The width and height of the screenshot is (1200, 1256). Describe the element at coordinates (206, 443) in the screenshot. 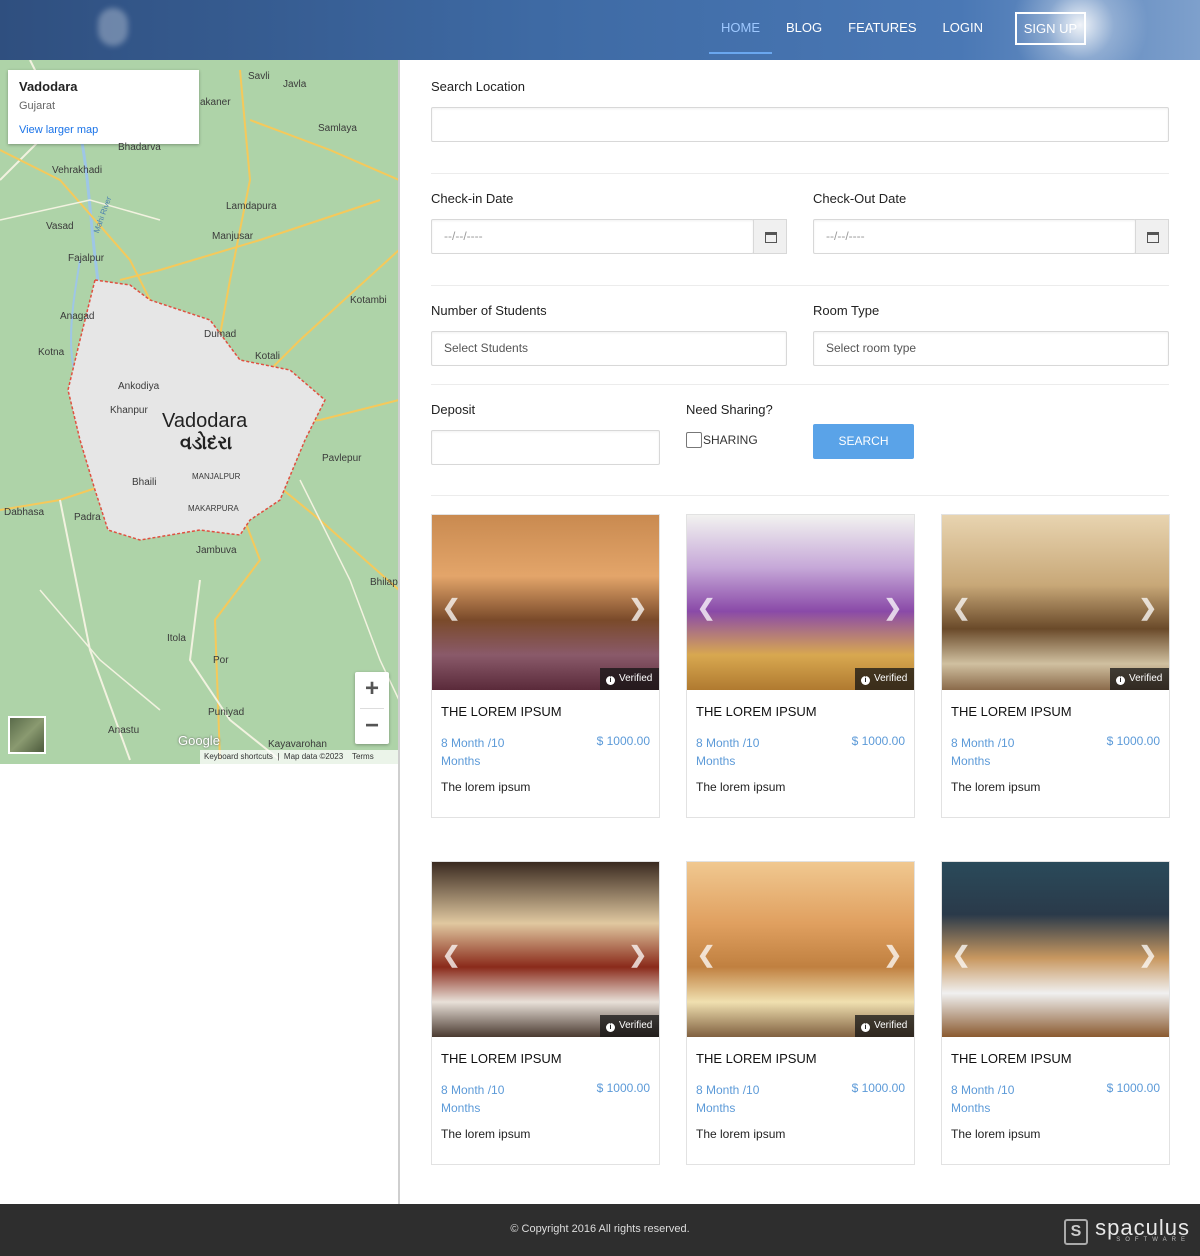

I see `map-city-label-gujarati: વડોદરા` at that location.